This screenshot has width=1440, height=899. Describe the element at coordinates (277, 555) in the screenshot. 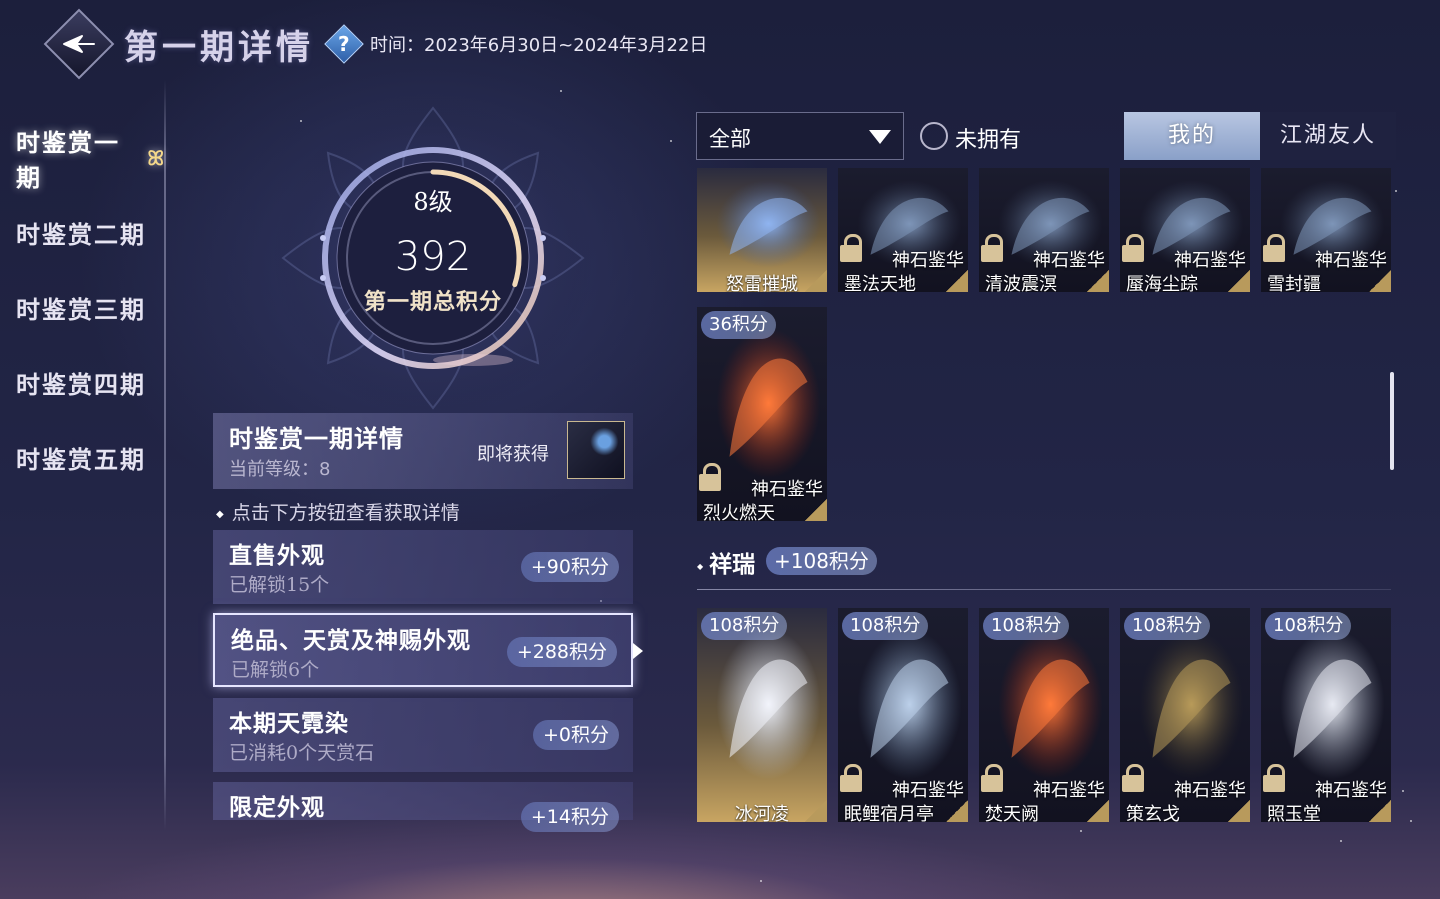

I see `category-title: 直售外观` at that location.